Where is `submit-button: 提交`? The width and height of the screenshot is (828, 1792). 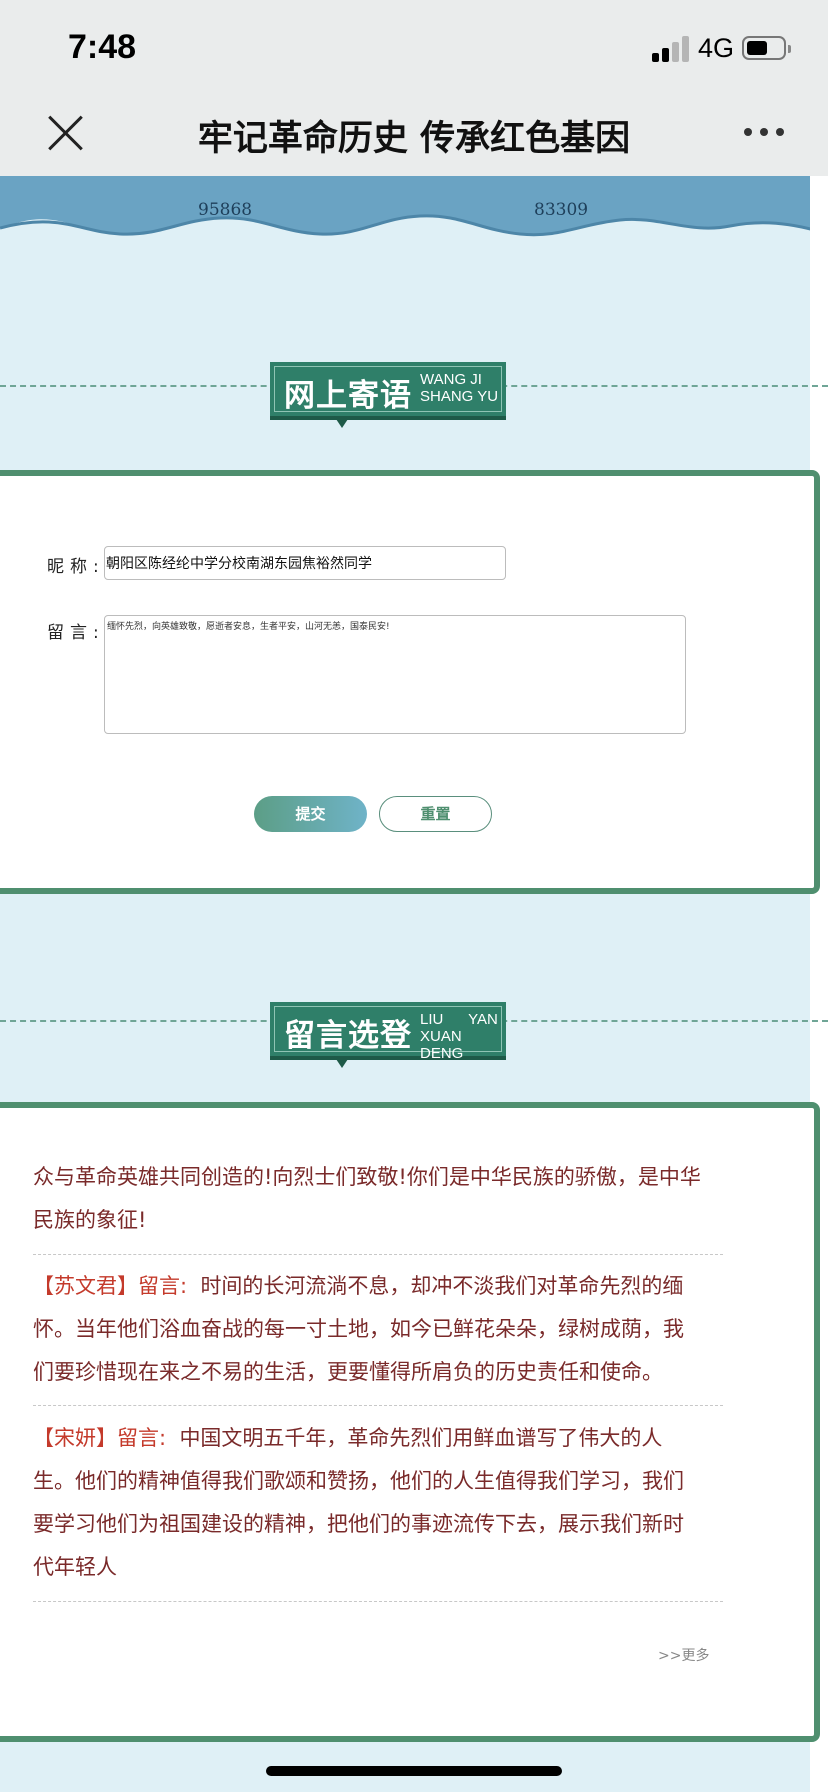 submit-button: 提交 is located at coordinates (310, 814).